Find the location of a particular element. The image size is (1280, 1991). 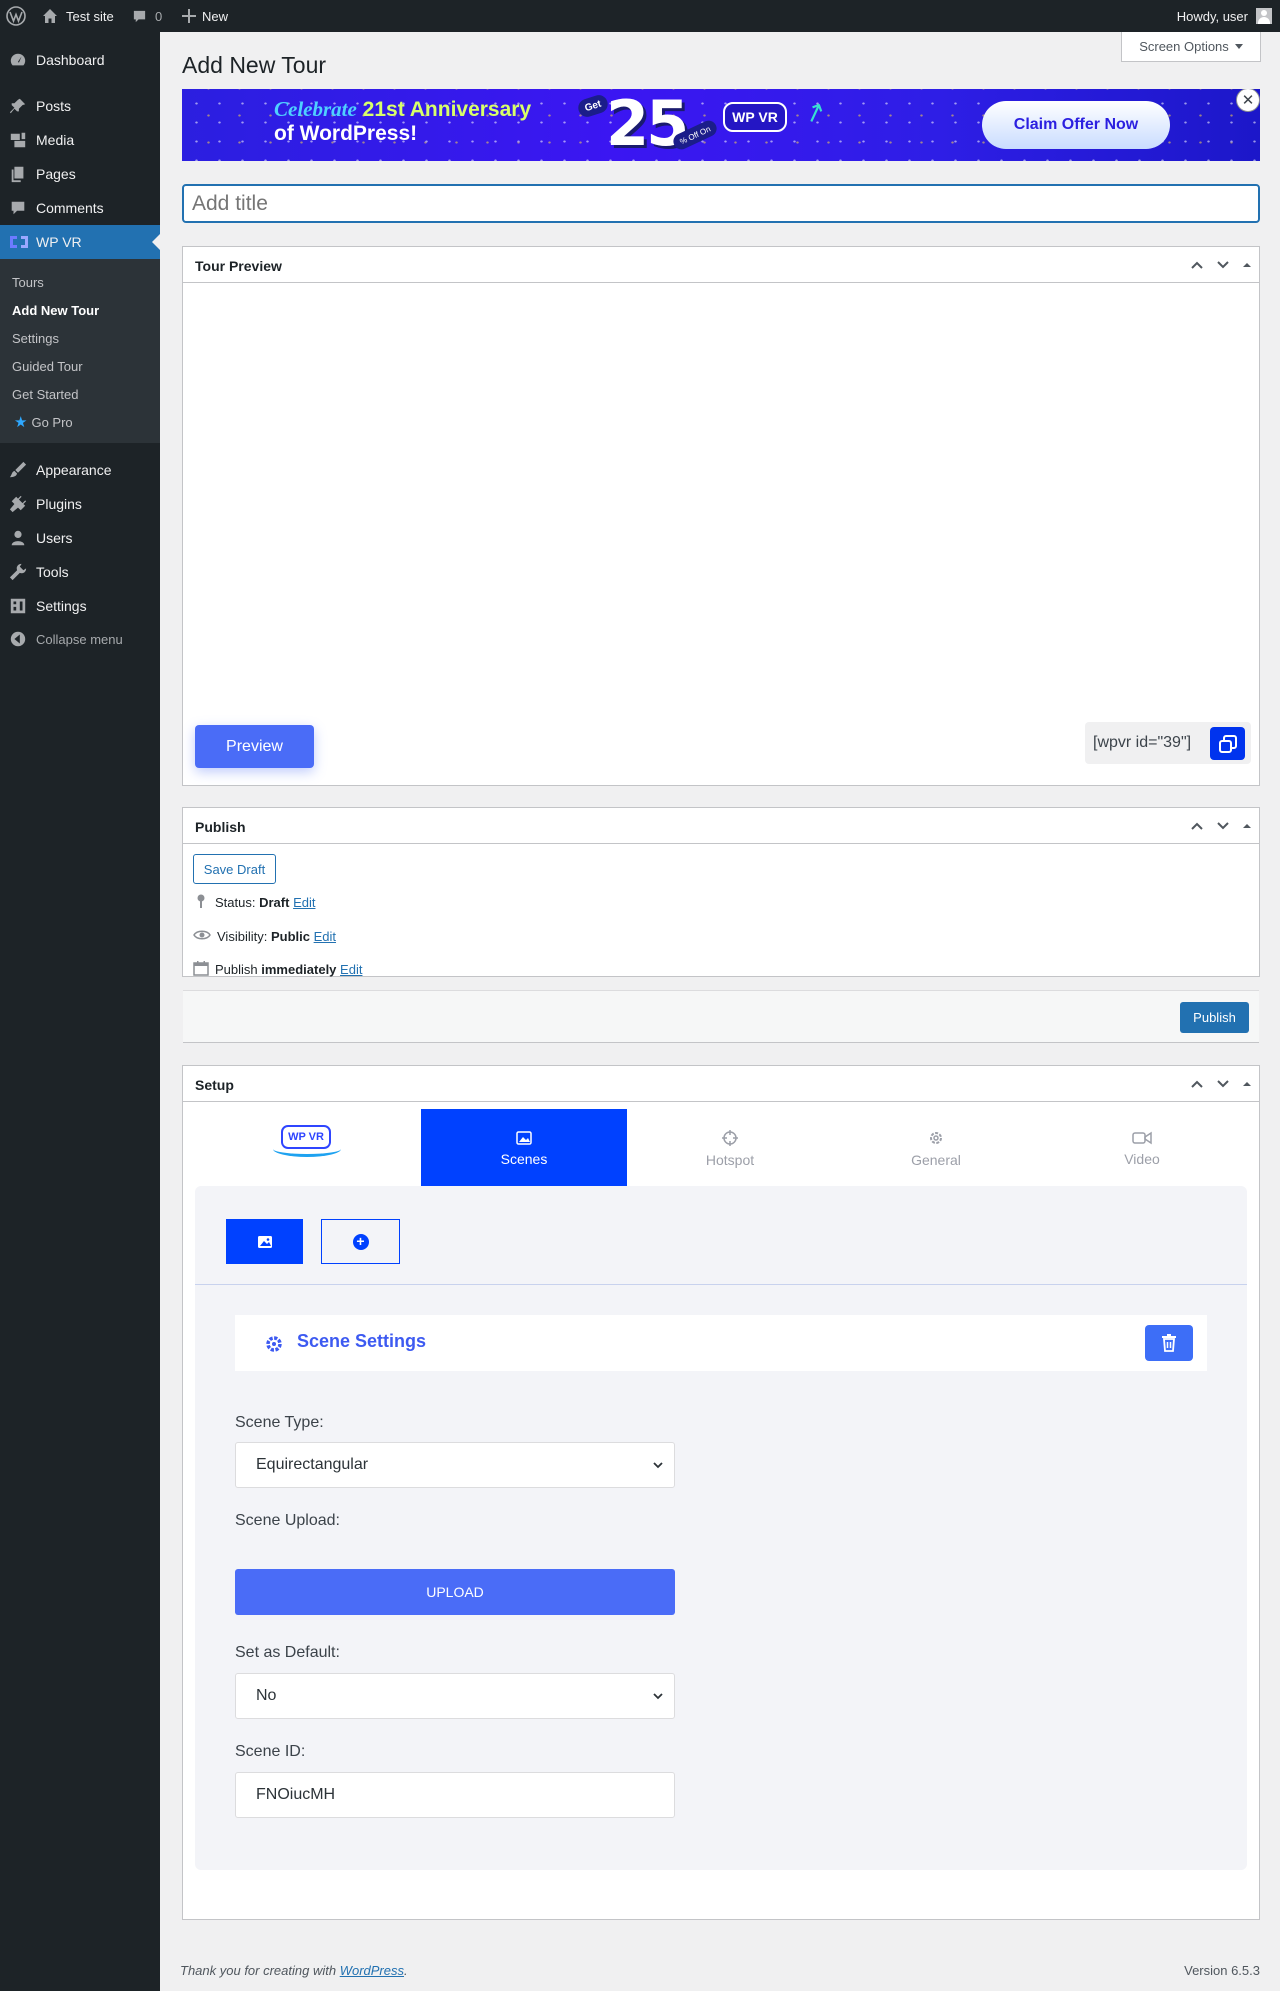

banner-celebrate: Celebrate is located at coordinates (315, 109).